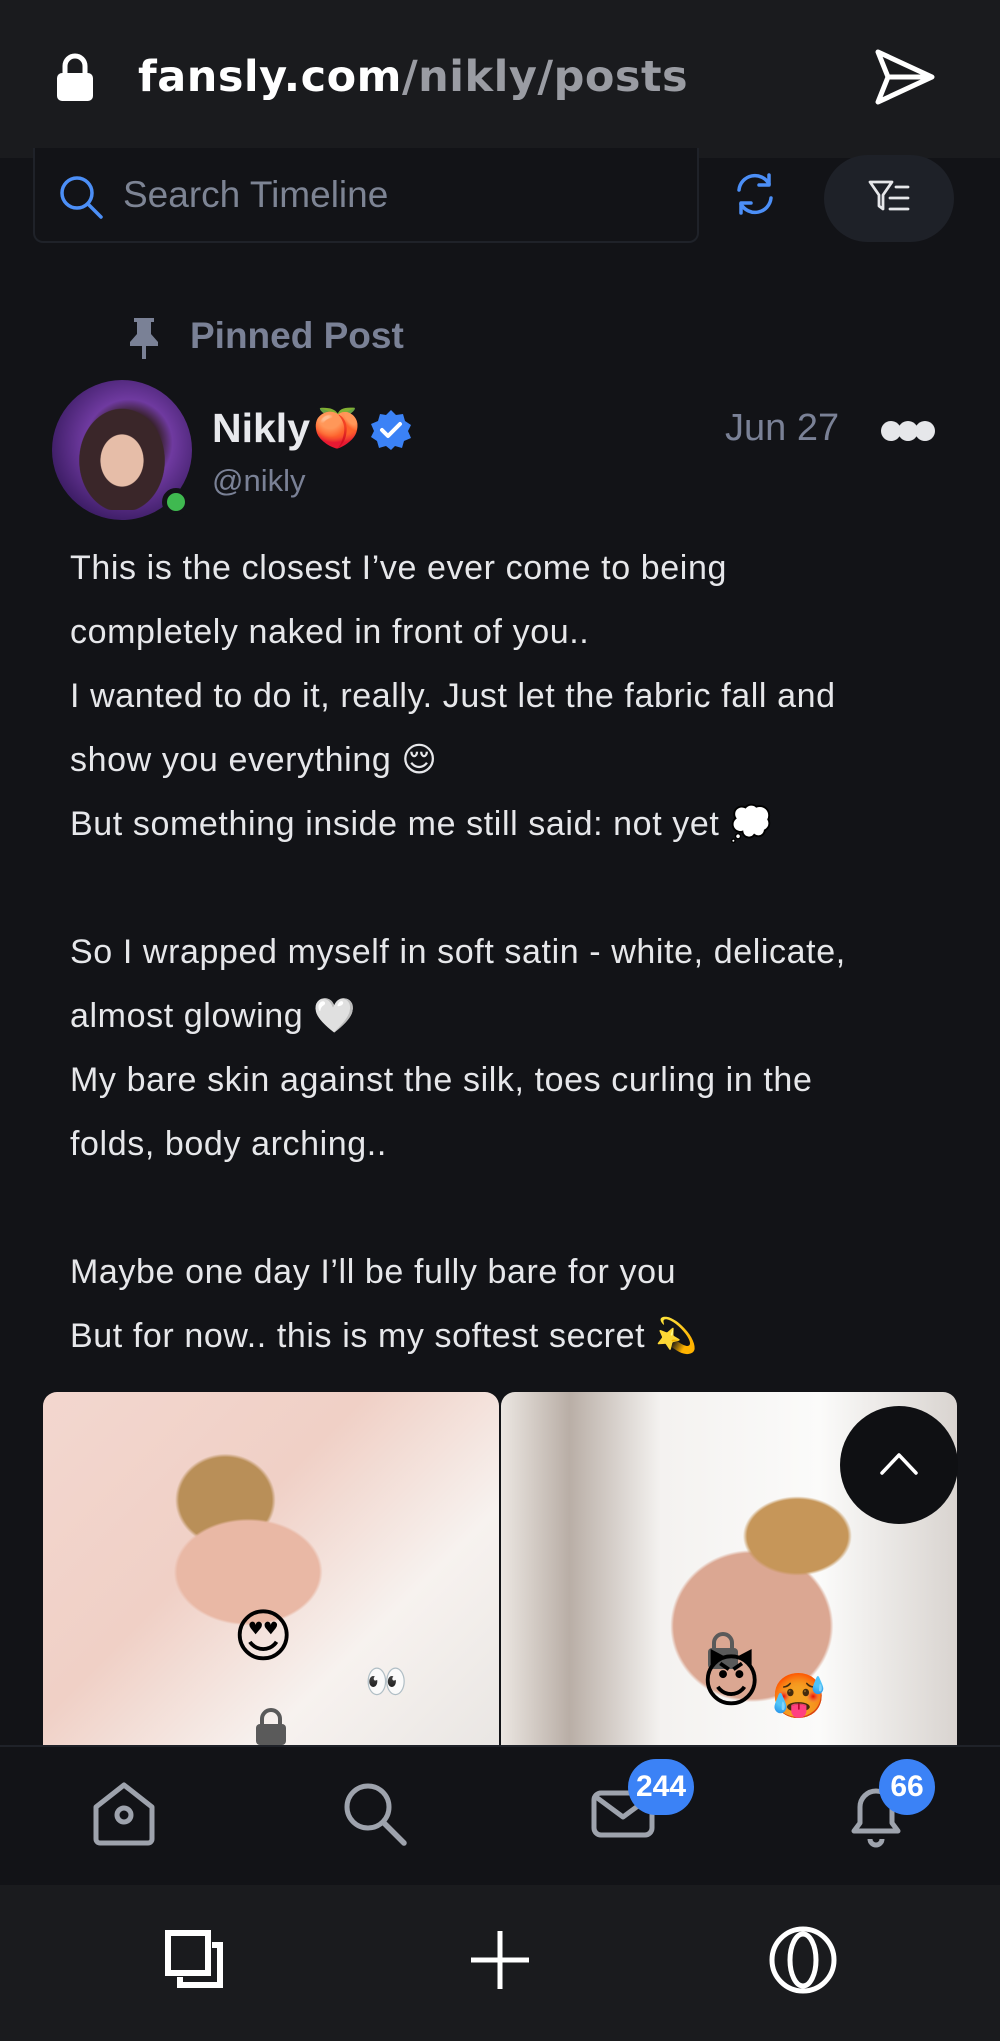 Image resolution: width=1000 pixels, height=2041 pixels. I want to click on chevron-up-icon, so click(899, 1464).